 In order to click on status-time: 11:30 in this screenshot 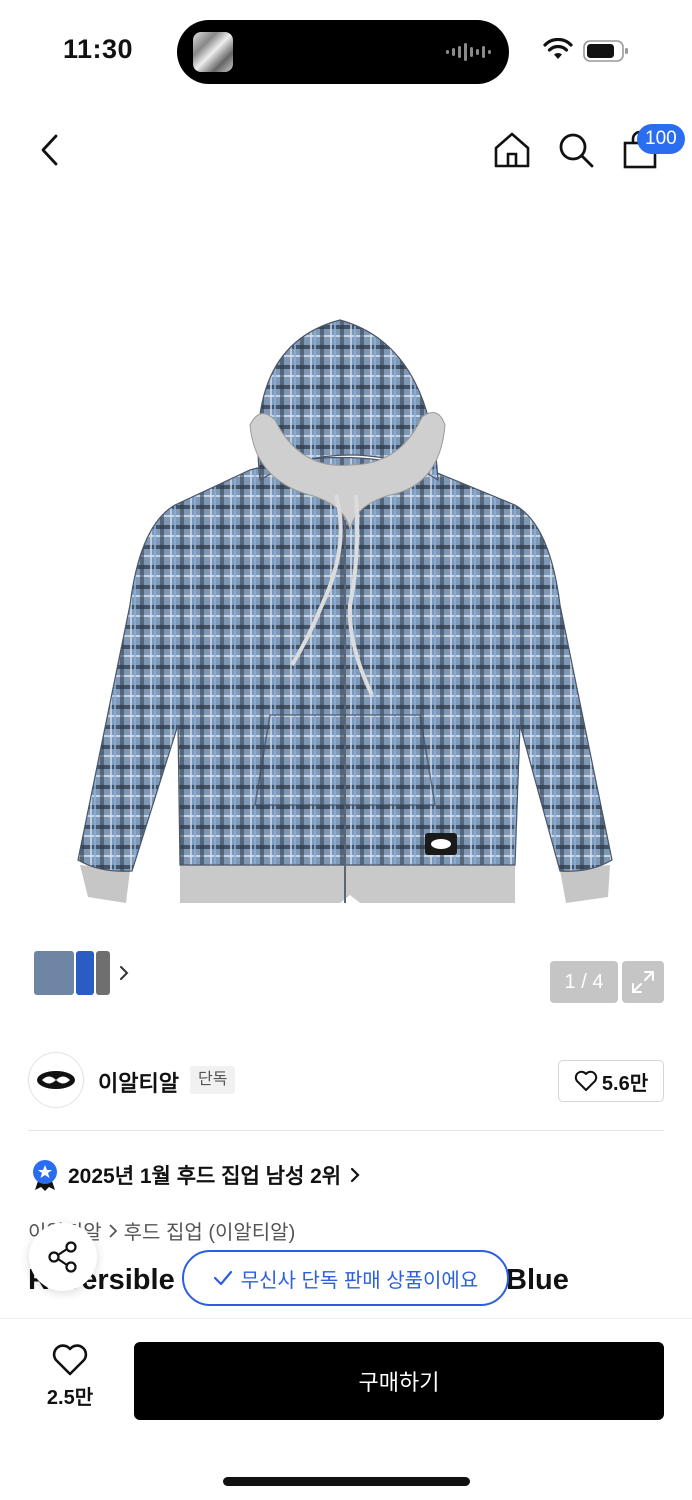, I will do `click(98, 49)`.